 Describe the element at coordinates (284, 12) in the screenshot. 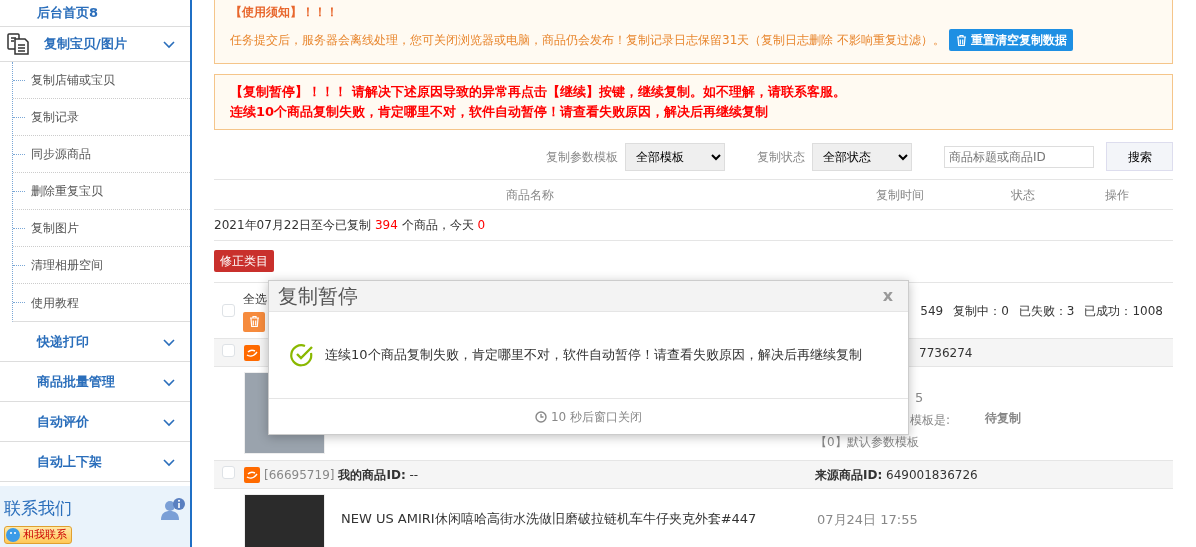

I see `notice-title: 【使用须知】！！！` at that location.